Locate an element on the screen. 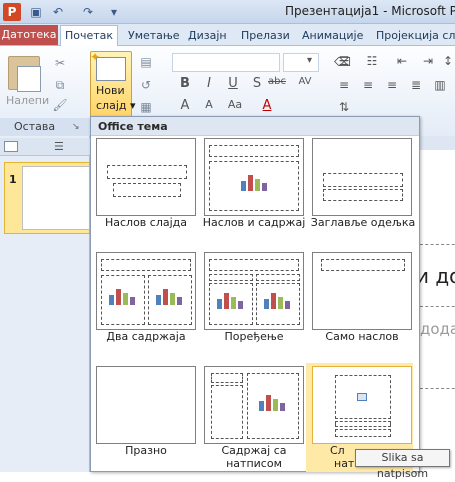  shadow-button: S is located at coordinates (257, 83).